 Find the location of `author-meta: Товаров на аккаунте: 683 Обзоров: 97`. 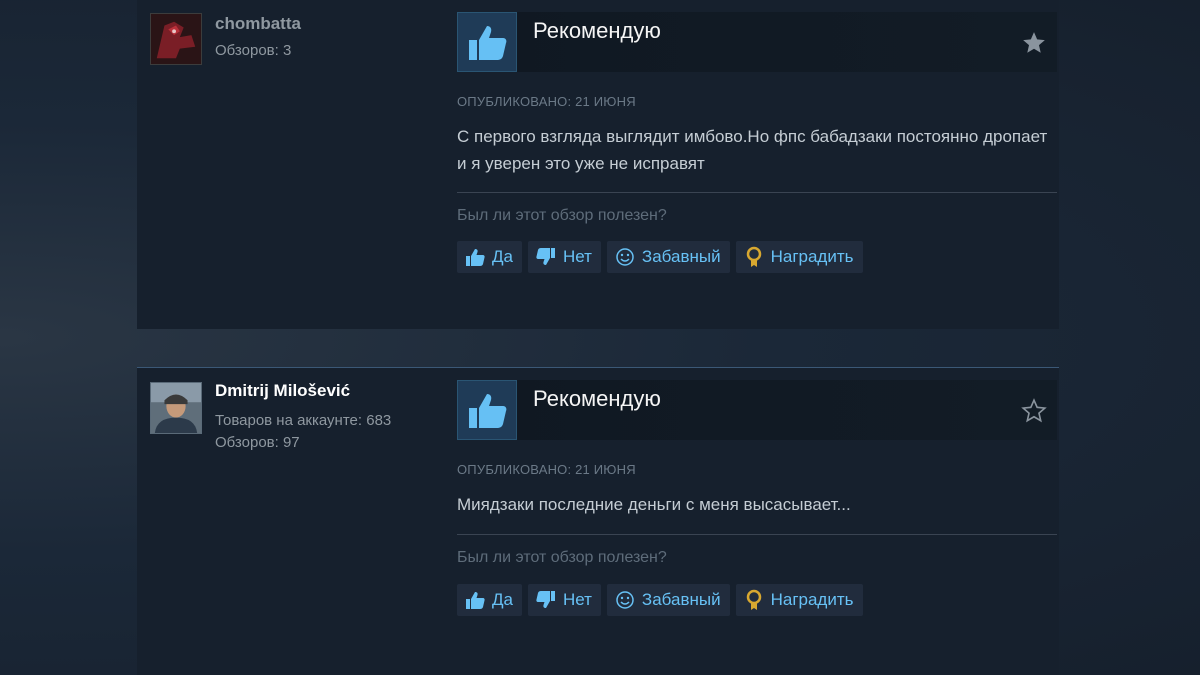

author-meta: Товаров на аккаунте: 683 Обзоров: 97 is located at coordinates (303, 432).